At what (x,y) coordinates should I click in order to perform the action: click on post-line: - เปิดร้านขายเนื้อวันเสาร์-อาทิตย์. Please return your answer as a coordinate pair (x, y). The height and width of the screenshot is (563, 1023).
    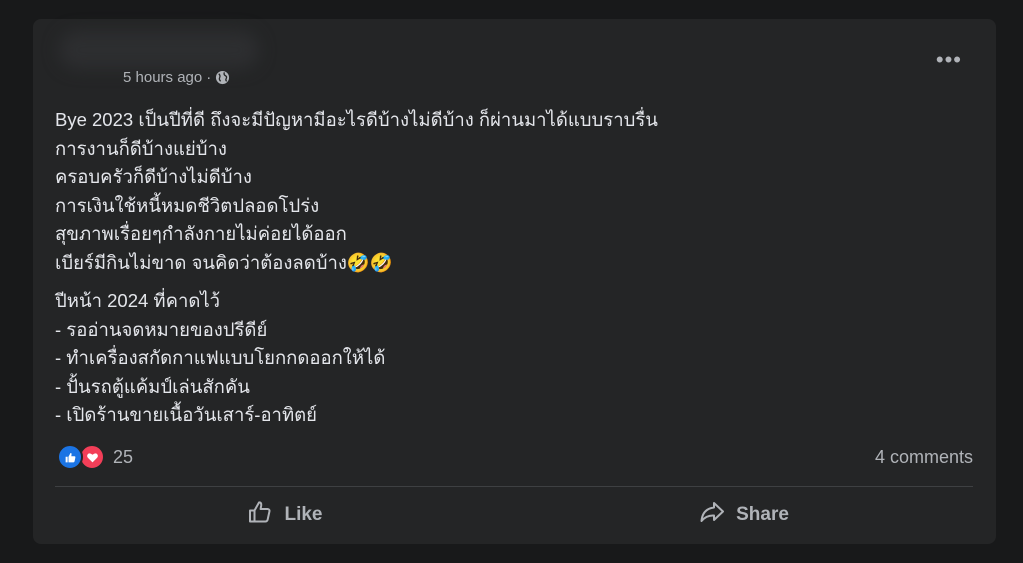
    Looking at the image, I should click on (186, 414).